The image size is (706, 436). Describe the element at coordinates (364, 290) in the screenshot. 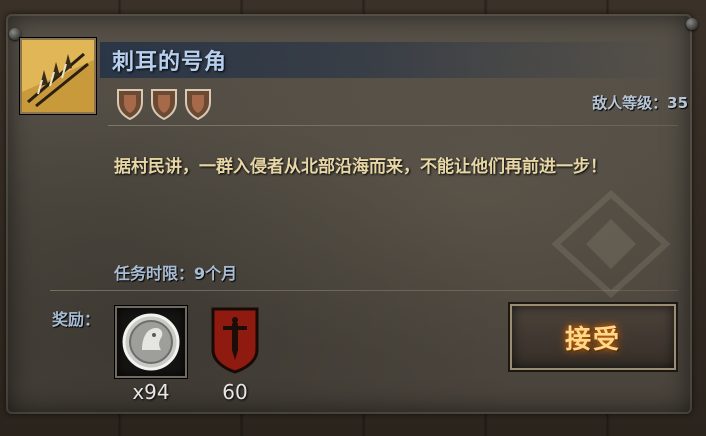

I see `divider-bottom` at that location.